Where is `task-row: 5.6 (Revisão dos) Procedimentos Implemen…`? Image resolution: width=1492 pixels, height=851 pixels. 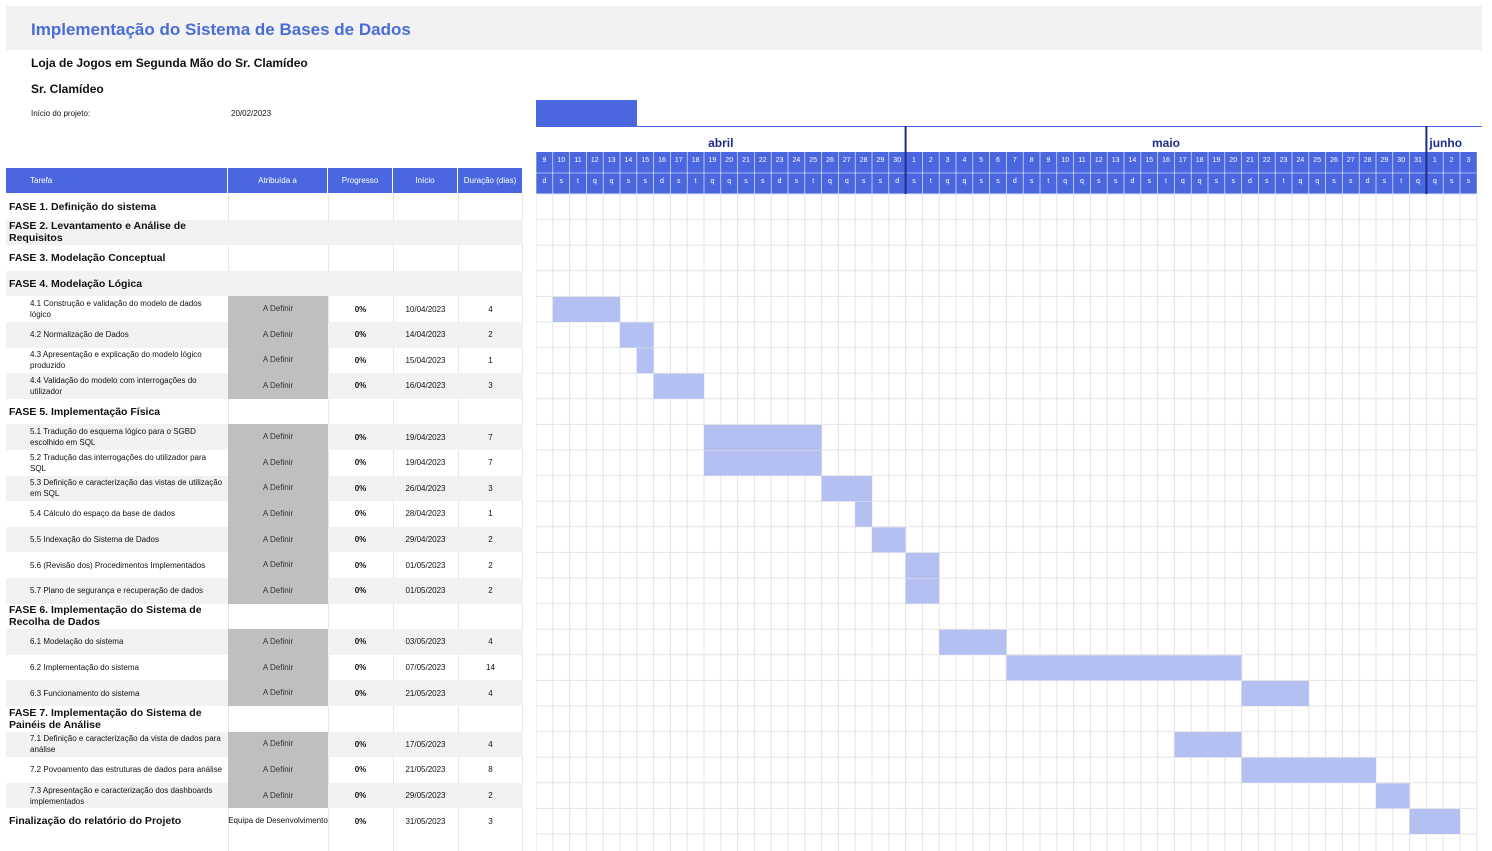 task-row: 5.6 (Revisão dos) Procedimentos Implemen… is located at coordinates (264, 565).